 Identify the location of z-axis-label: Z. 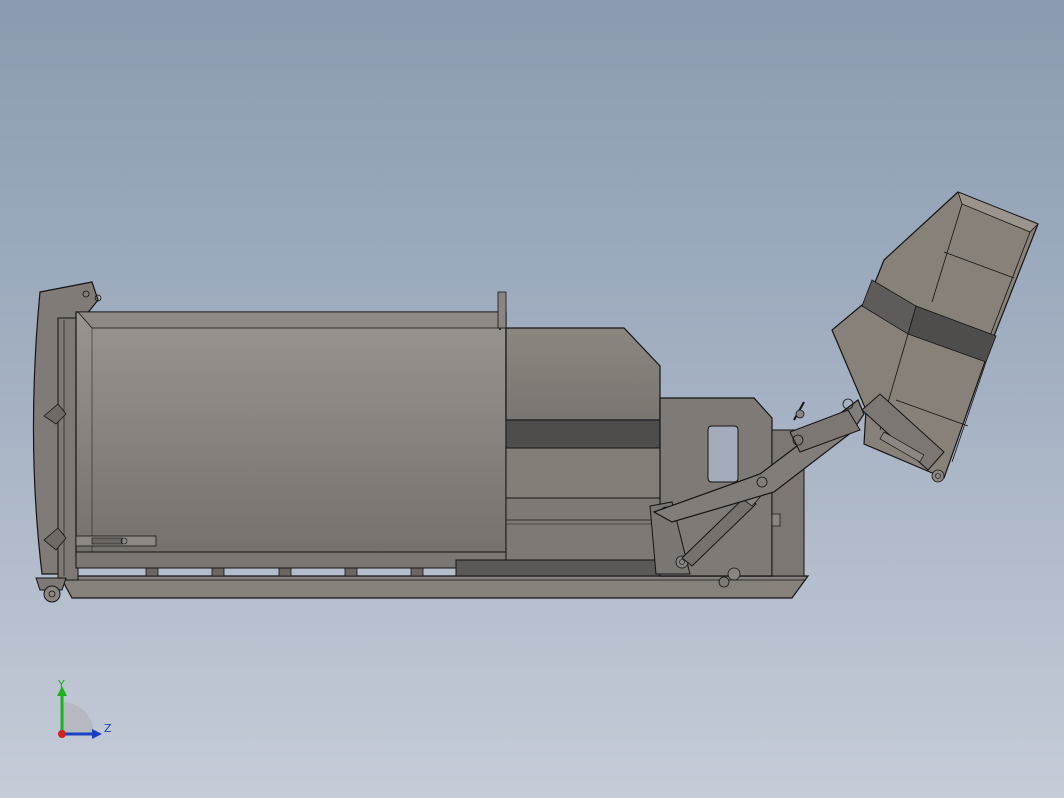
(108, 728).